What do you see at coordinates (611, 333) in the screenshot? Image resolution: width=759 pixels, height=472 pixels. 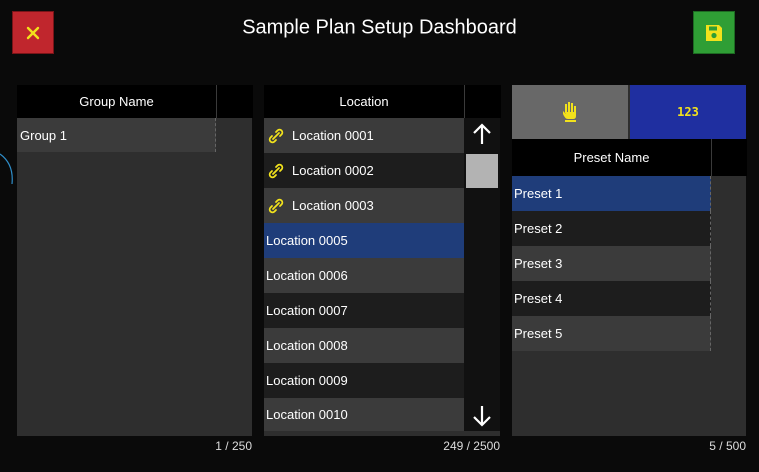 I see `preset-row: Preset 5` at bounding box center [611, 333].